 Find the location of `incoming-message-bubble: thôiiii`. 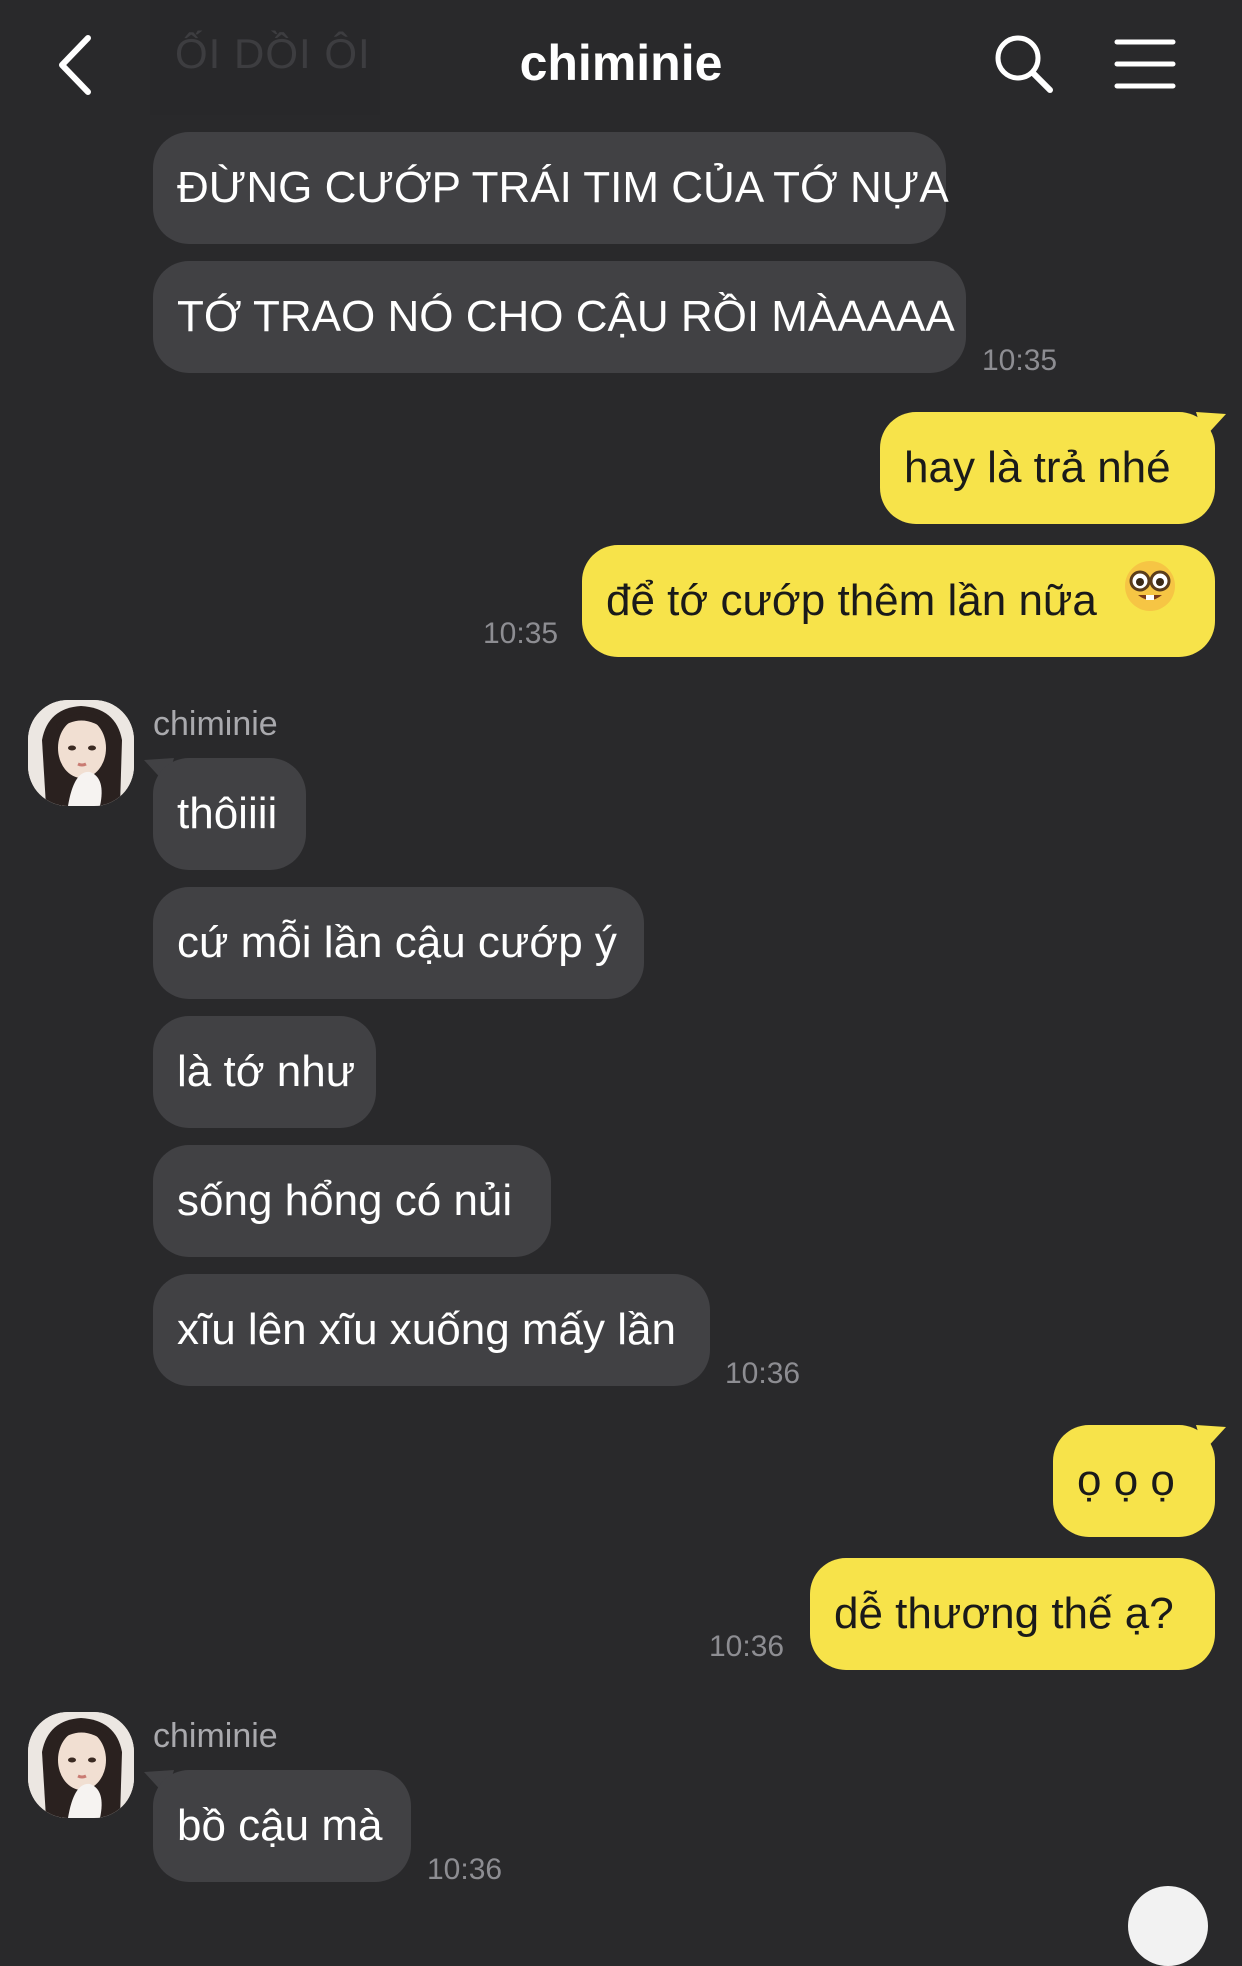

incoming-message-bubble: thôiiii is located at coordinates (229, 814).